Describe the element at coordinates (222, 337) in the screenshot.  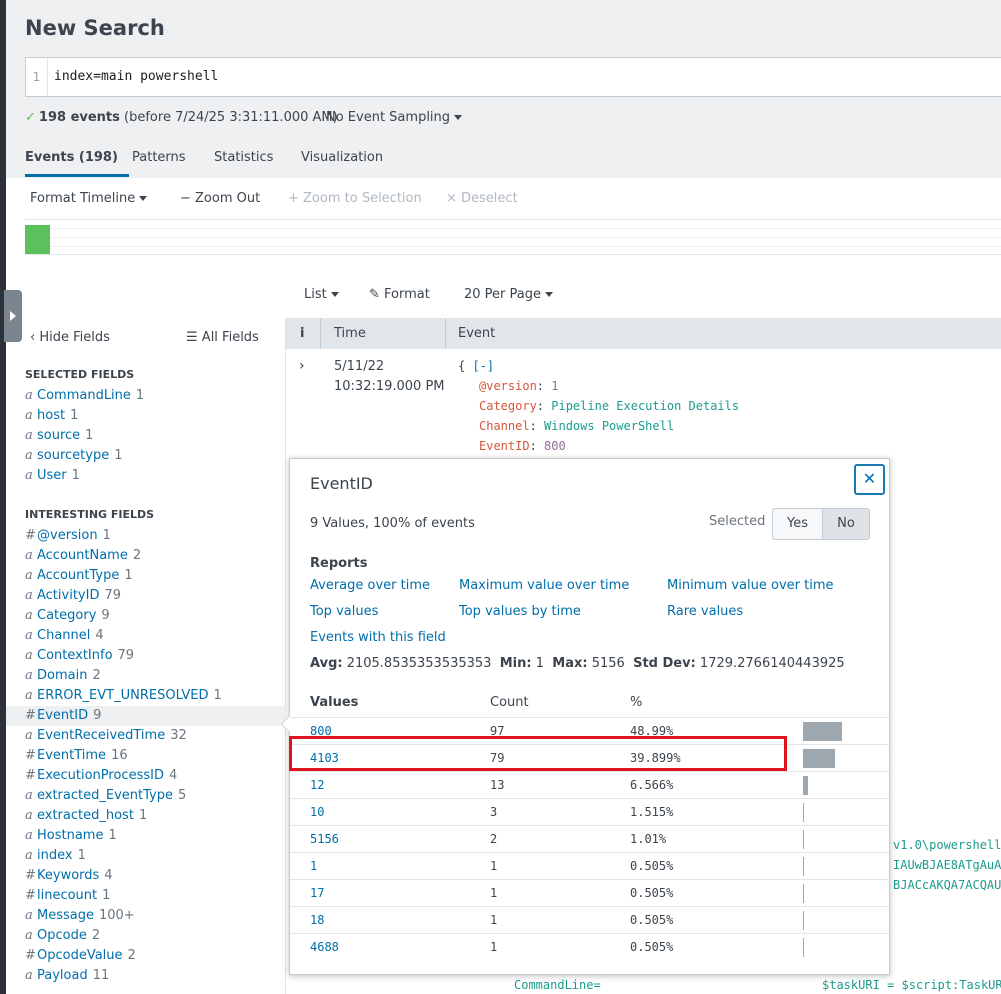
I see `all-fields-button: ☰ All Fields` at that location.